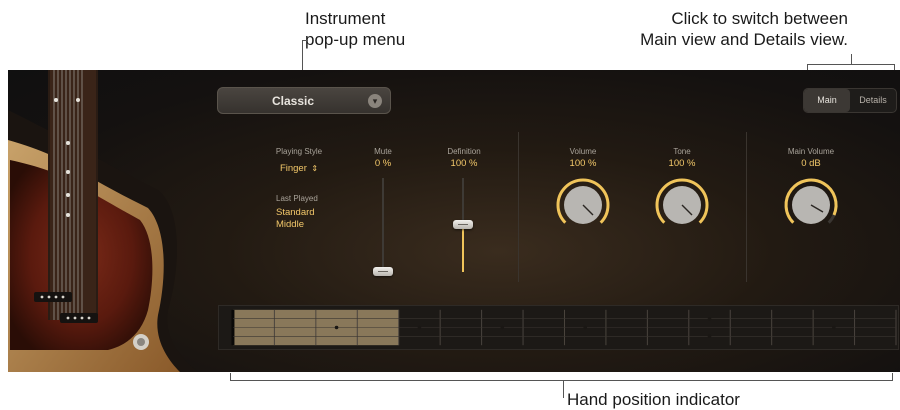 This screenshot has width=900, height=410. What do you see at coordinates (744, 39) in the screenshot?
I see `view-switch-callout-line2: Main view and Details view.` at bounding box center [744, 39].